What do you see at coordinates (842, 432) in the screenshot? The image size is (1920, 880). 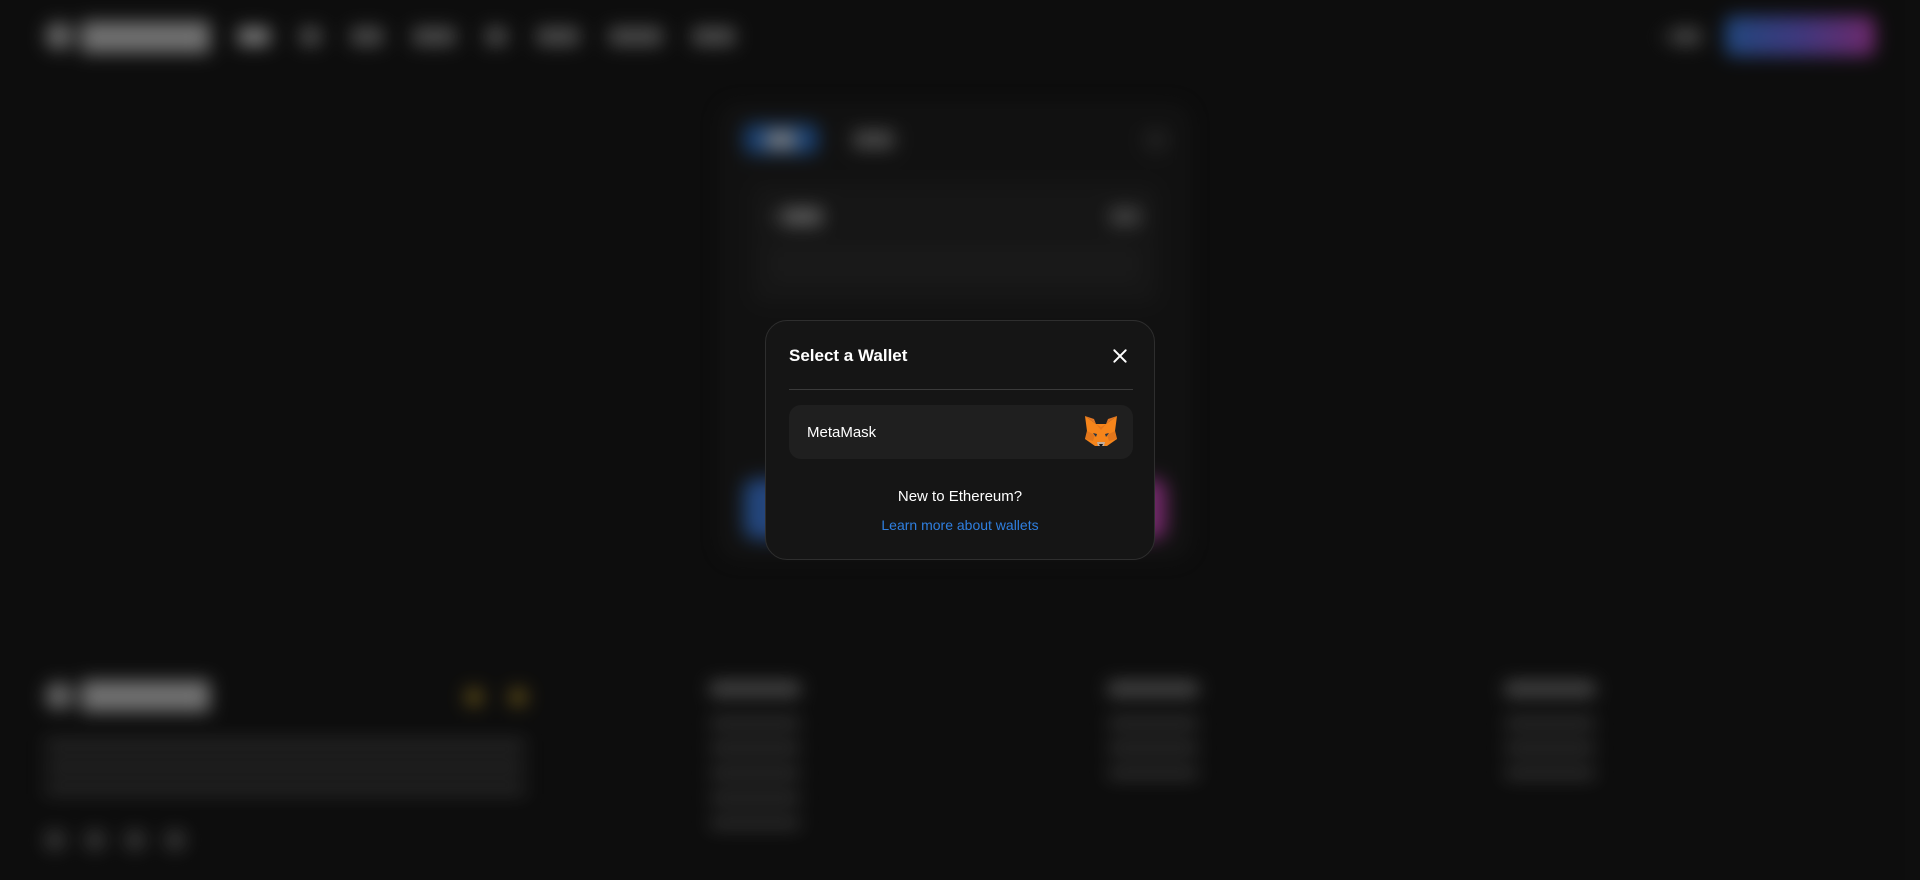 I see `wallet-name: MetaMask` at bounding box center [842, 432].